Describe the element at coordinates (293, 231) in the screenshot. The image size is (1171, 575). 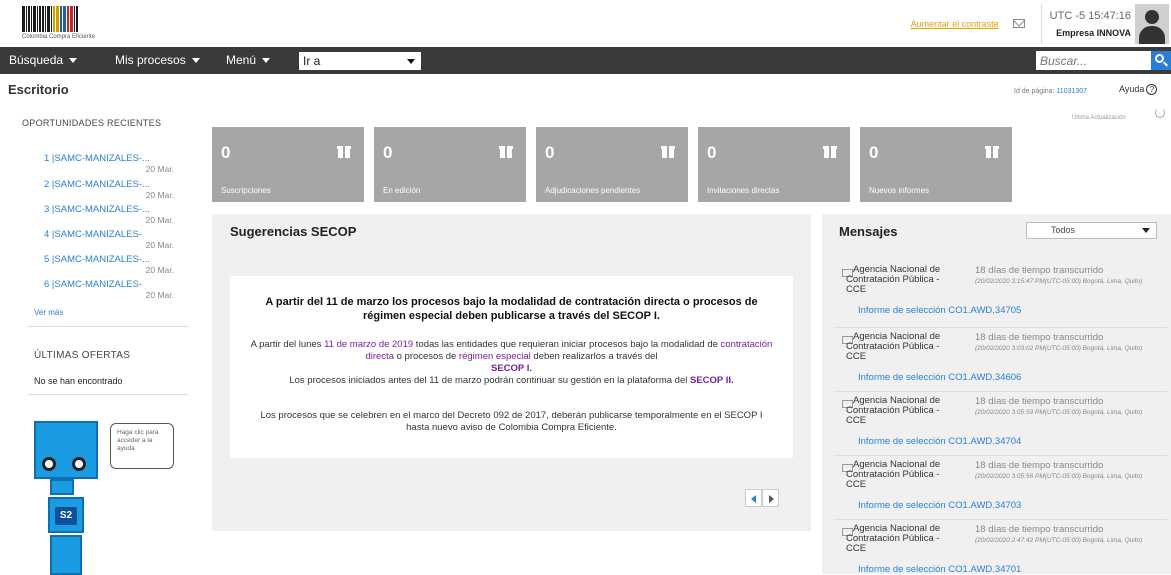
I see `suggestions-title: Sugerencias SECOP` at that location.